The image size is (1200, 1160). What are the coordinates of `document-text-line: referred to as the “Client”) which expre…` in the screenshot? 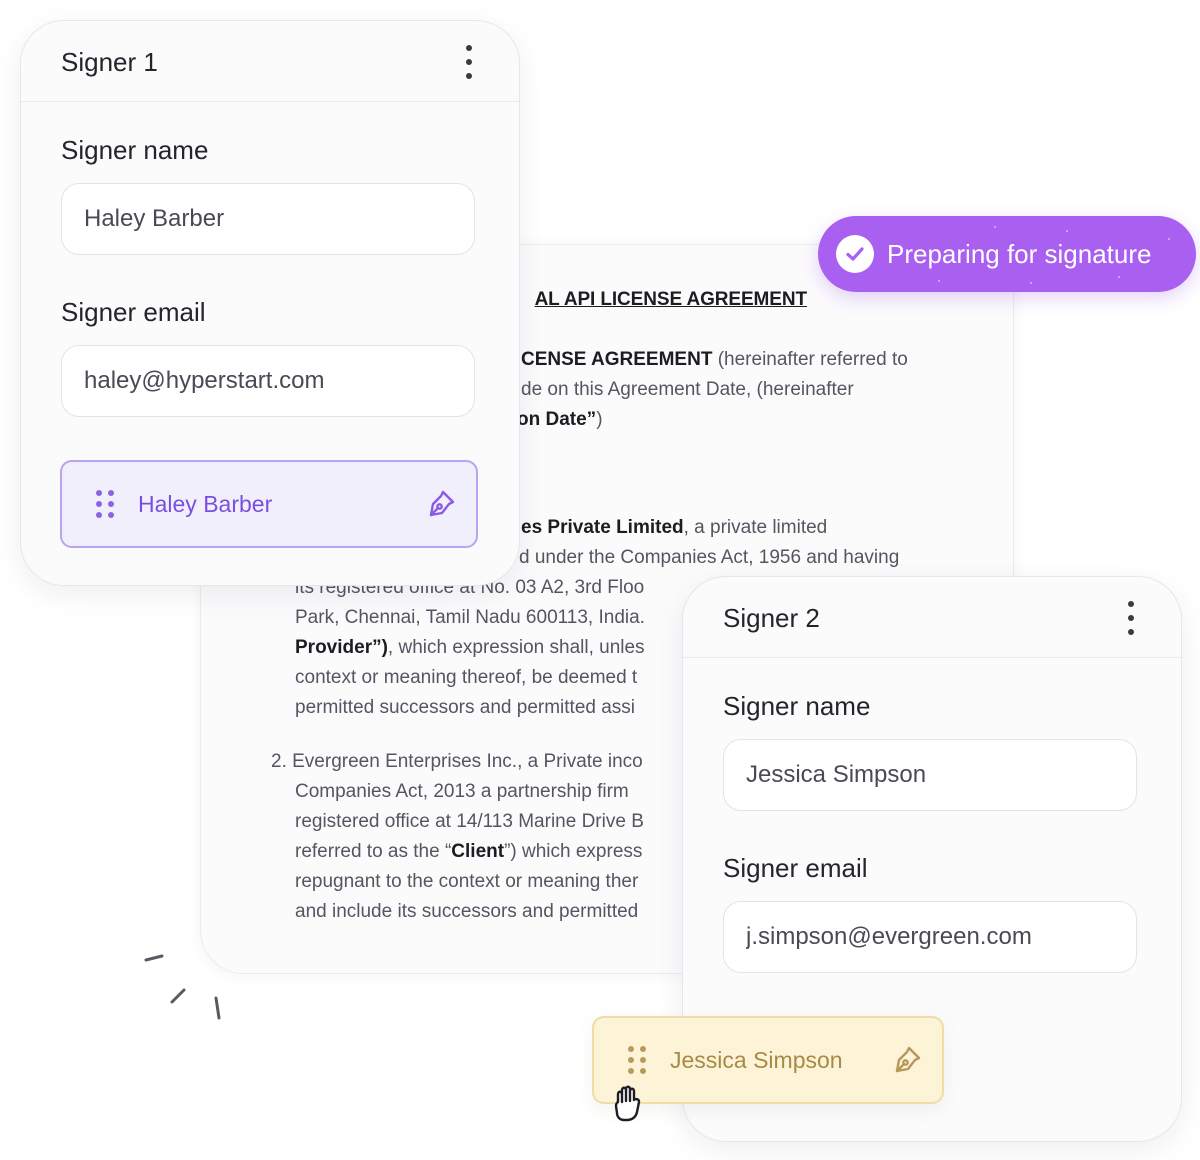 It's located at (469, 851).